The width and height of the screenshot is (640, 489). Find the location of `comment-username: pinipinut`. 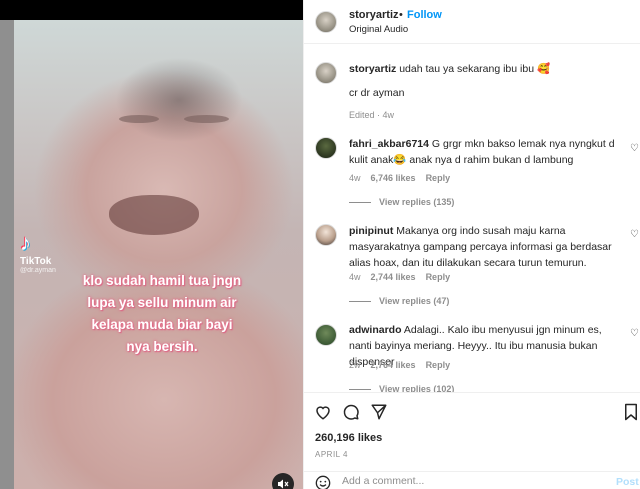

comment-username: pinipinut is located at coordinates (371, 231).